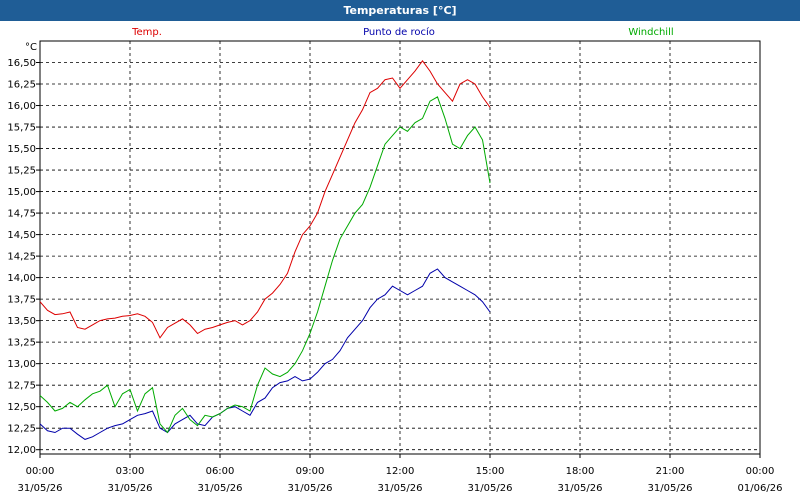 This screenshot has height=500, width=800. I want to click on x-tick-time-label: 12:00, so click(400, 471).